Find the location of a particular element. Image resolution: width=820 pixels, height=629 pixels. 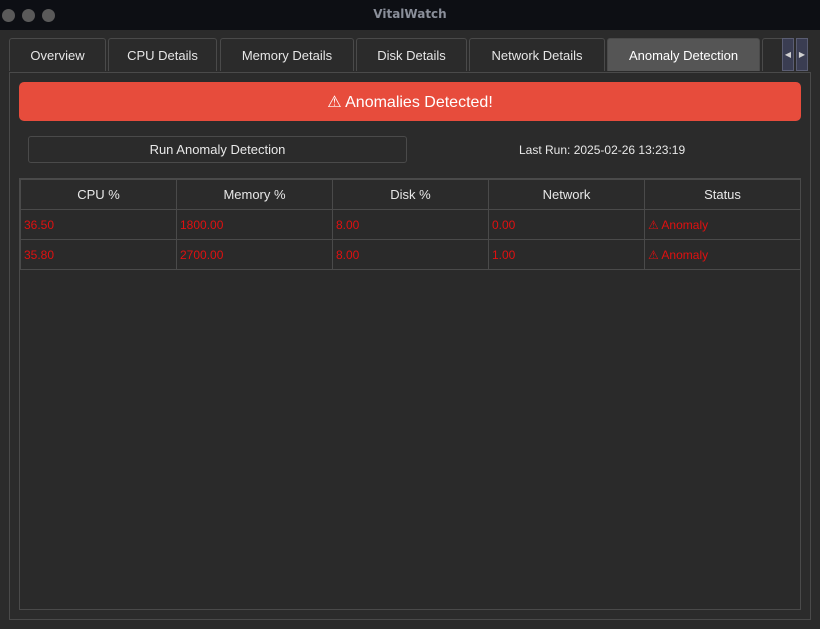

cell-cpu: 36.50 is located at coordinates (98, 224).